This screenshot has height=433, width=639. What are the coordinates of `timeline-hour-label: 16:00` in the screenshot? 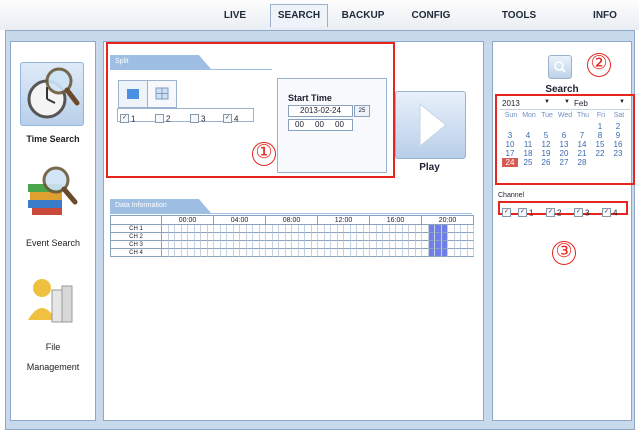 It's located at (396, 220).